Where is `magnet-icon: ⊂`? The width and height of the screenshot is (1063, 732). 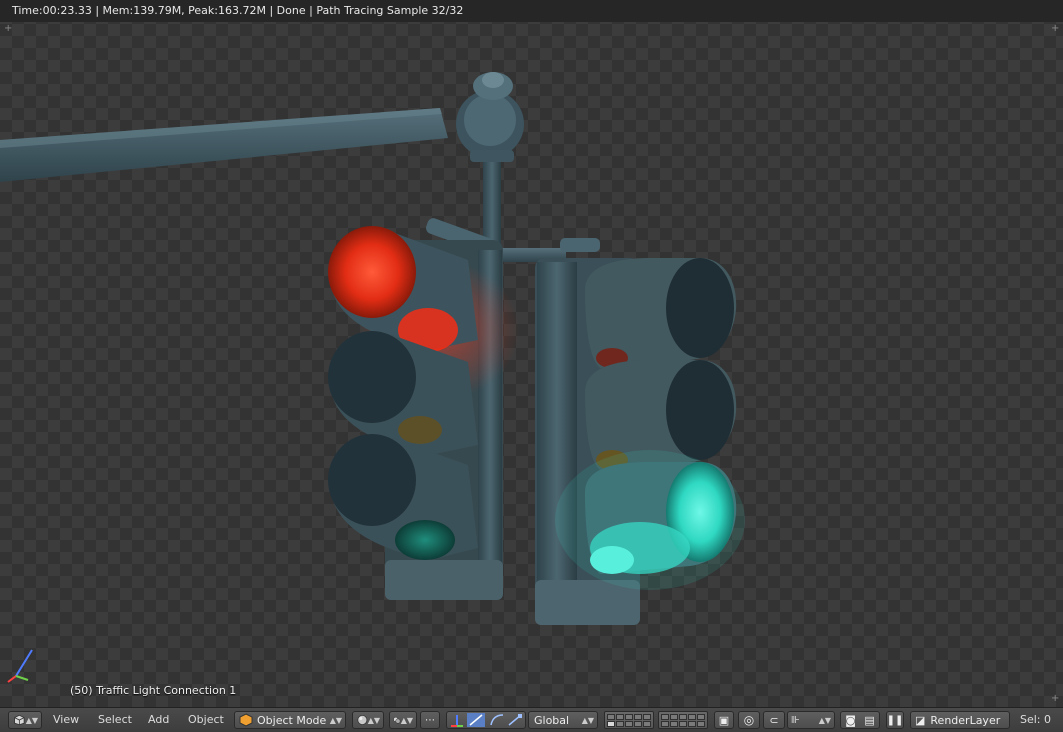 magnet-icon: ⊂ is located at coordinates (774, 720).